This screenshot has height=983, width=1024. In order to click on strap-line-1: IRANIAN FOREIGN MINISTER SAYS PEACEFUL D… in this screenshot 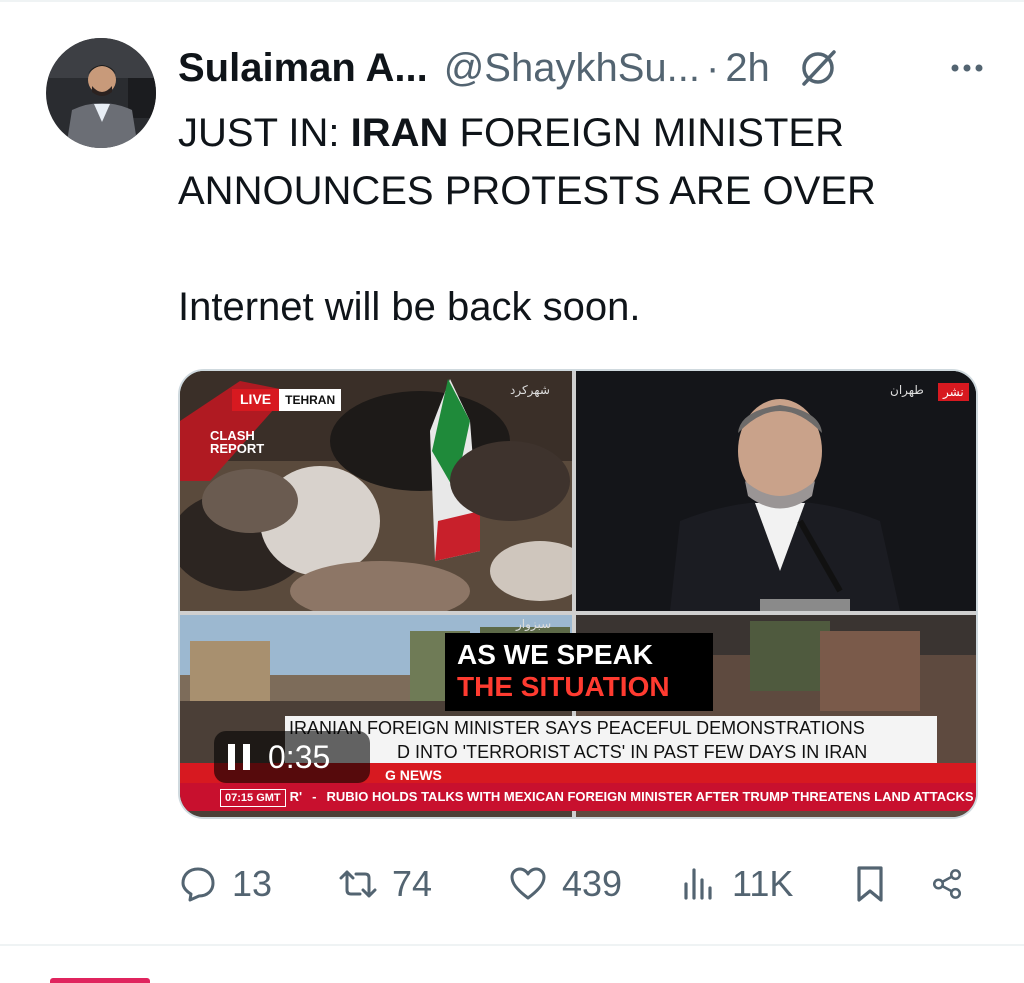, I will do `click(577, 728)`.